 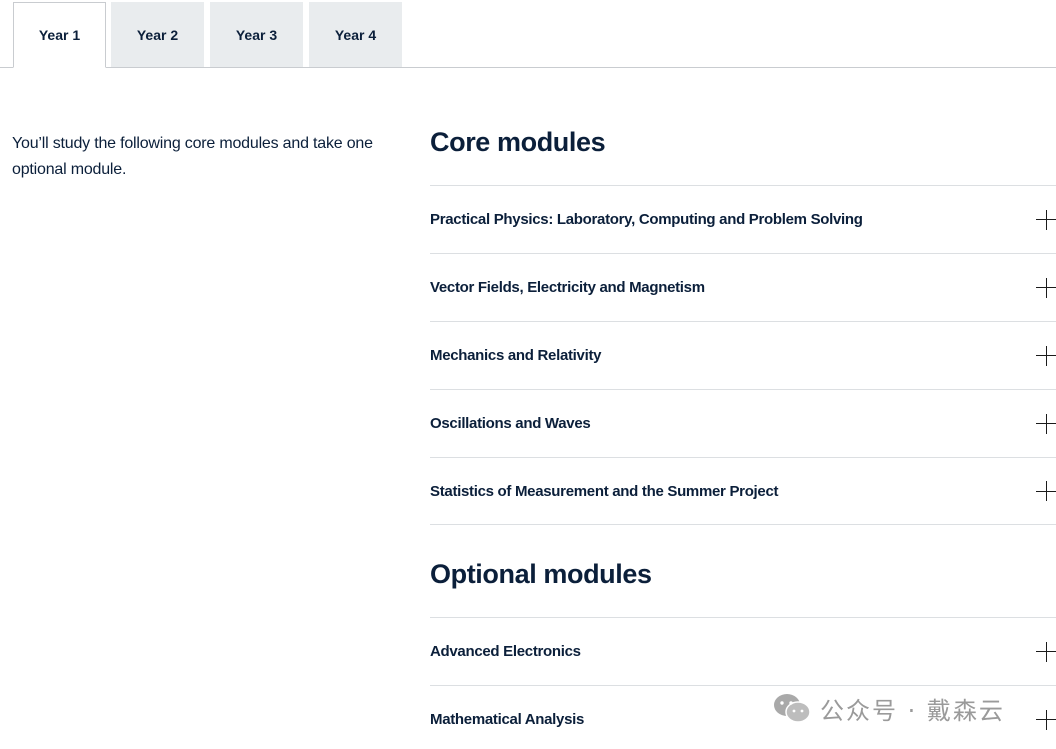 What do you see at coordinates (743, 287) in the screenshot?
I see `core-module-item: Vector Fields, Electricity and Magnetism` at bounding box center [743, 287].